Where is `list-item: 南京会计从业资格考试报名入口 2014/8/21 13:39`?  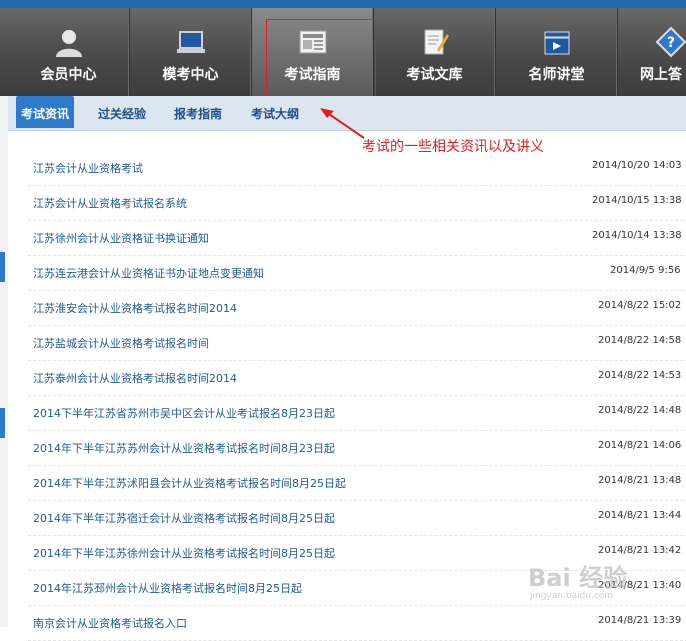 list-item: 南京会计从业资格考试报名入口 2014/8/21 13:39 is located at coordinates (357, 623).